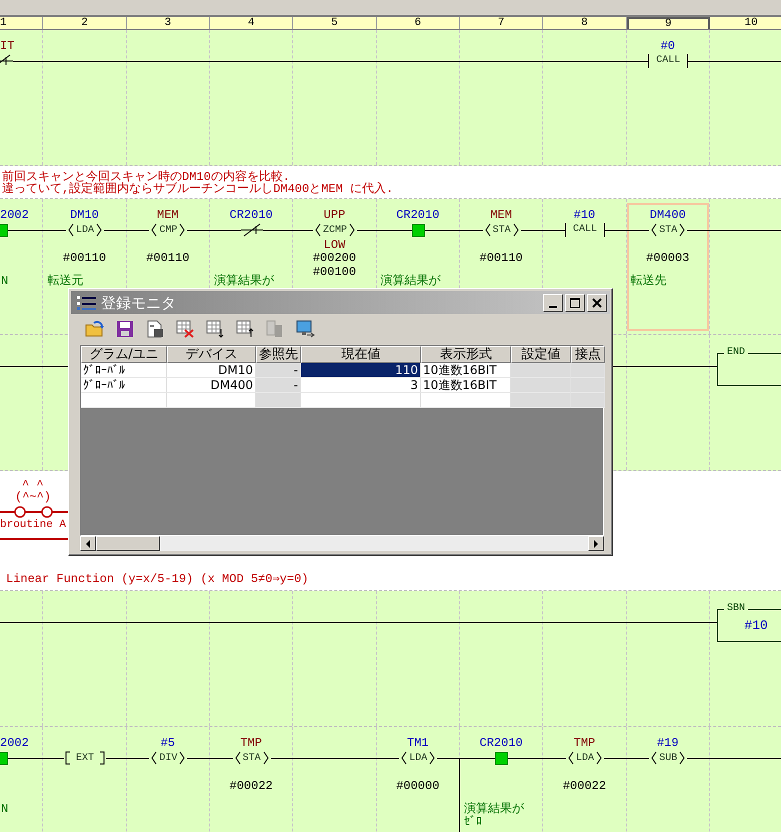 The height and width of the screenshot is (832, 781). Describe the element at coordinates (466, 385) in the screenshot. I see `table-cell: 10進数16BIT` at that location.